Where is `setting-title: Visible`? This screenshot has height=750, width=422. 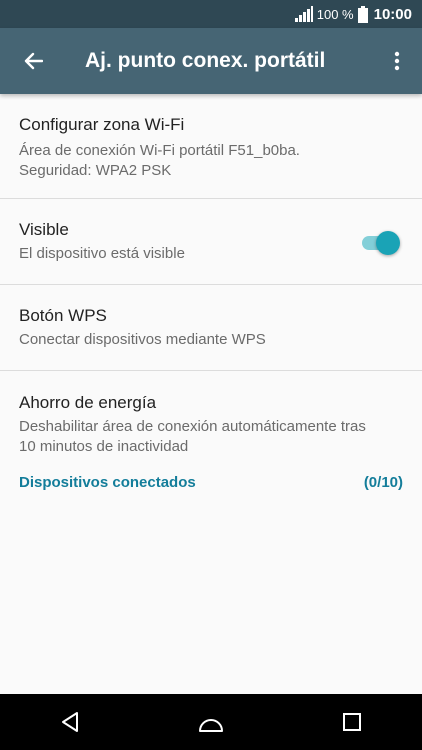
setting-title: Visible is located at coordinates (44, 229).